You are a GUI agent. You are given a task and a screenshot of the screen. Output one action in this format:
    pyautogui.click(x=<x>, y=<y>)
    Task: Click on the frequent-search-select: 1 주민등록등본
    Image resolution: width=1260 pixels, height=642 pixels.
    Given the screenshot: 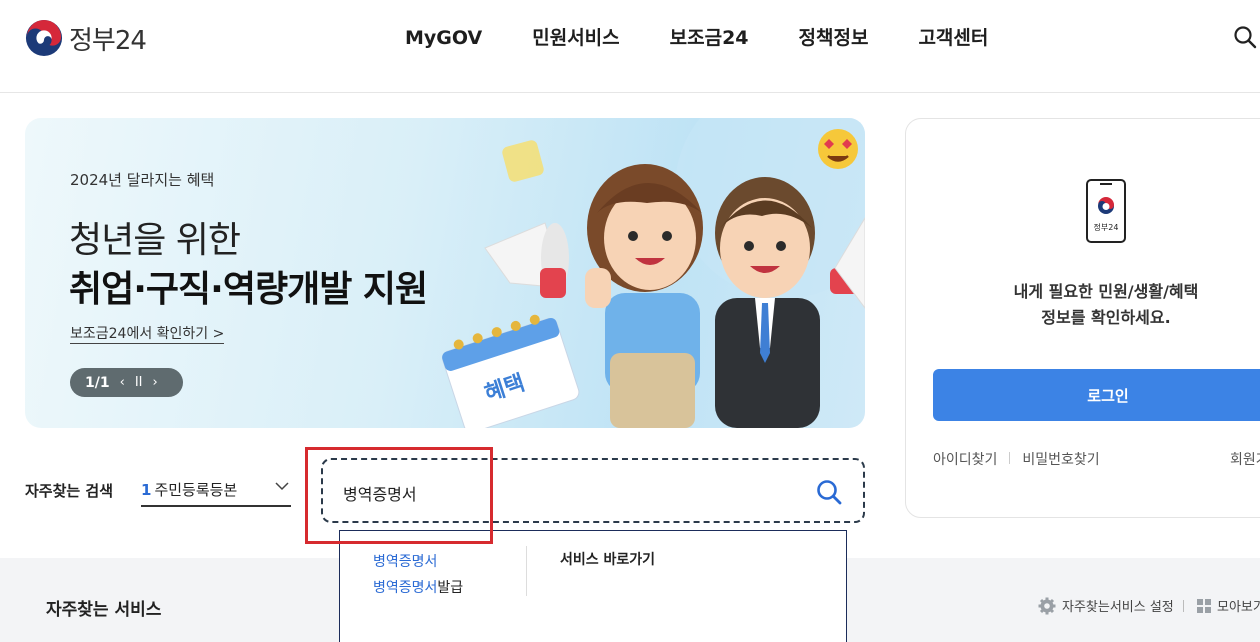 What is the action you would take?
    pyautogui.click(x=216, y=493)
    